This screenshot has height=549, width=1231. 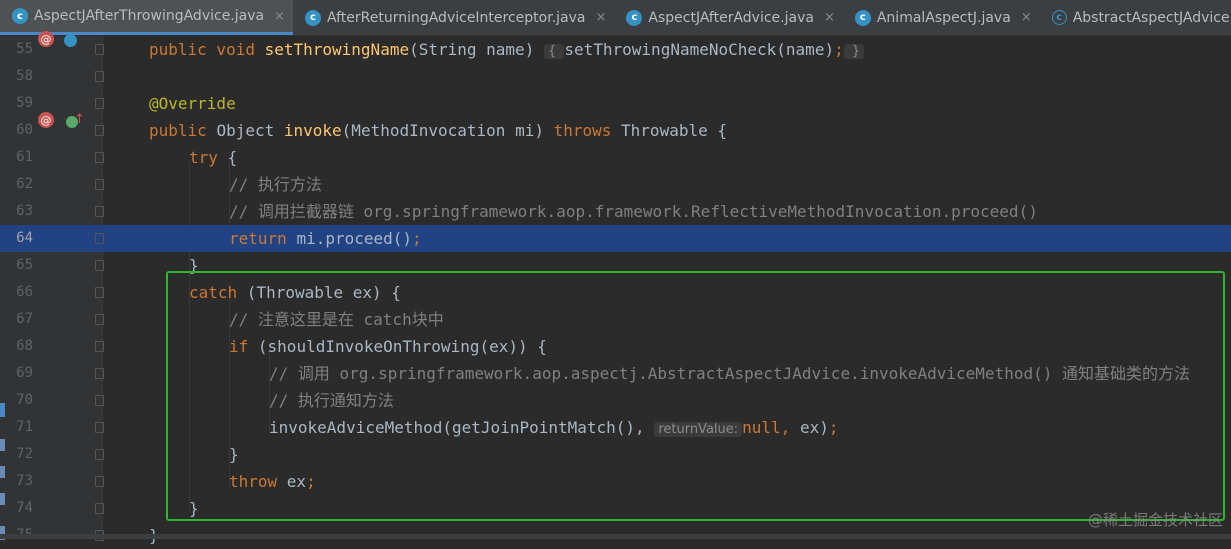 I want to click on line-number: 55, so click(x=19, y=49).